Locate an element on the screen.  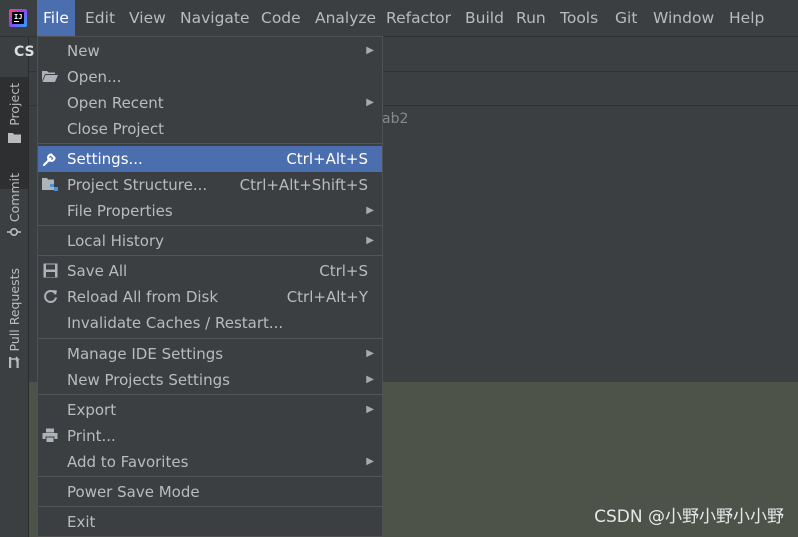
folder-open-icon is located at coordinates (50, 77).